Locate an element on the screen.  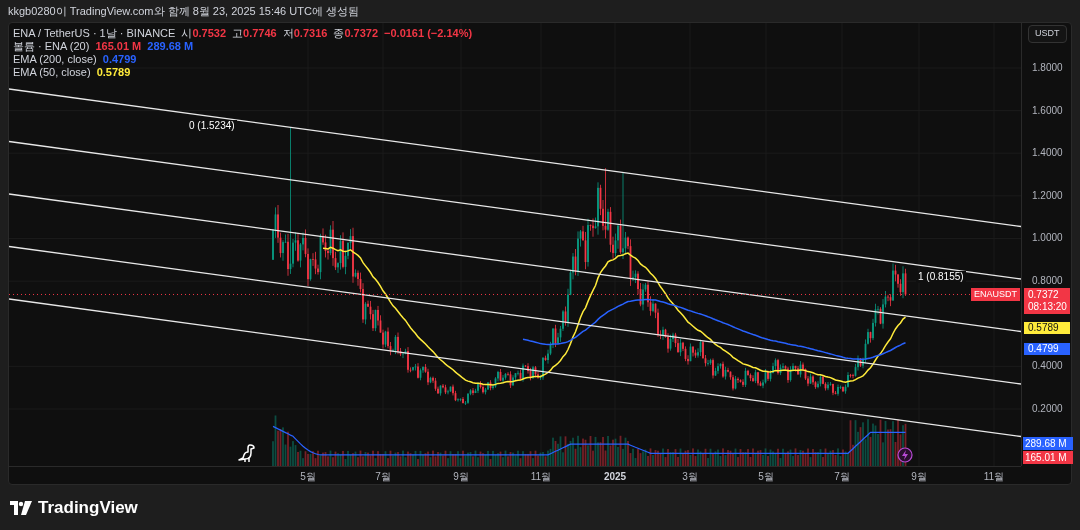
volume-tag: 289.68 M is located at coordinates (1048, 443).